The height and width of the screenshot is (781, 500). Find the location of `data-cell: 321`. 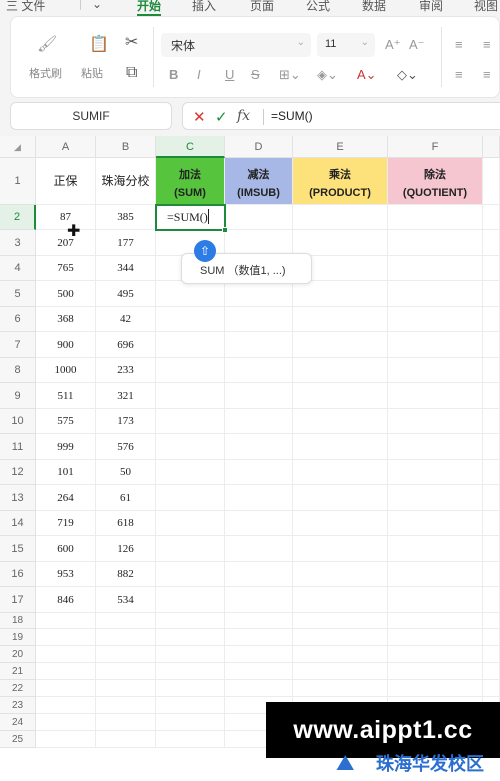

data-cell: 321 is located at coordinates (126, 396).